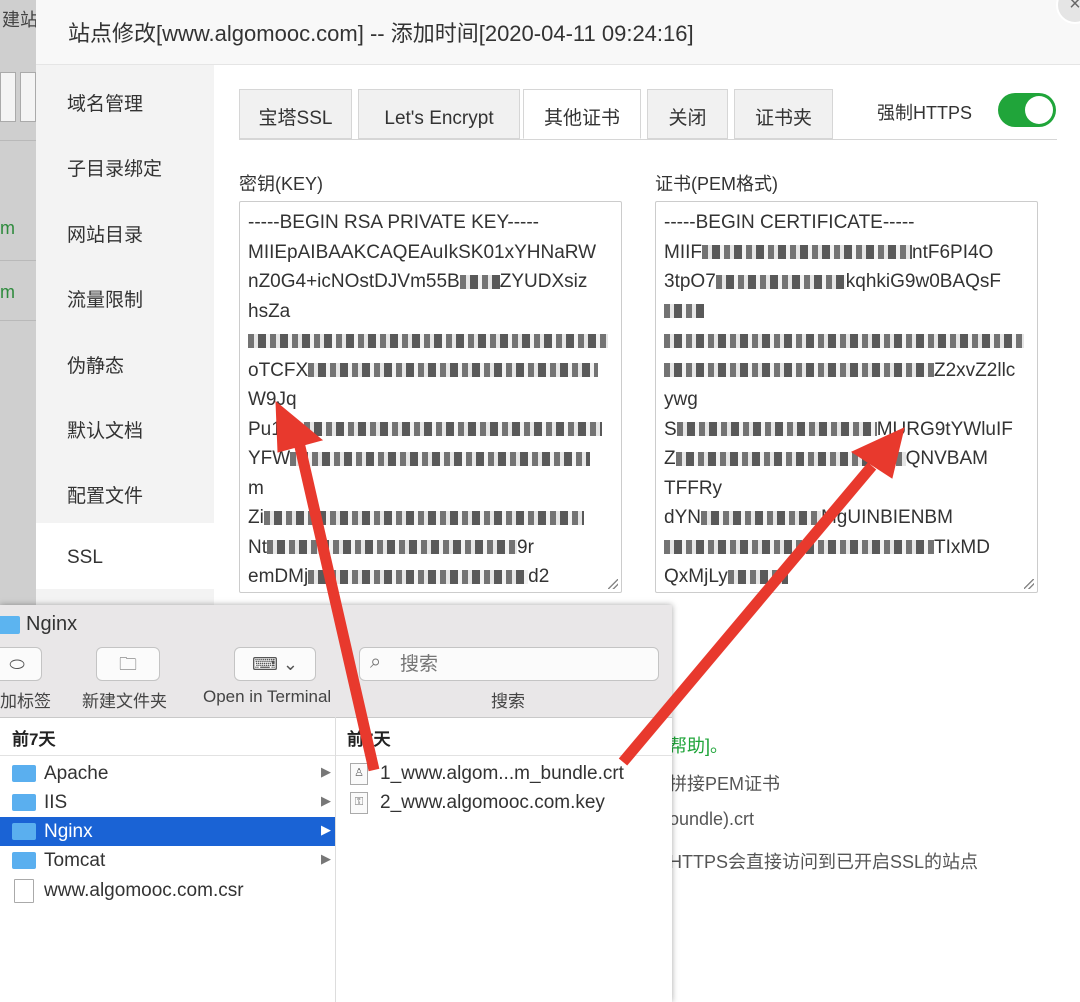 Image resolution: width=1080 pixels, height=1002 pixels. I want to click on menu-item-traffic: 流量限制, so click(125, 295).